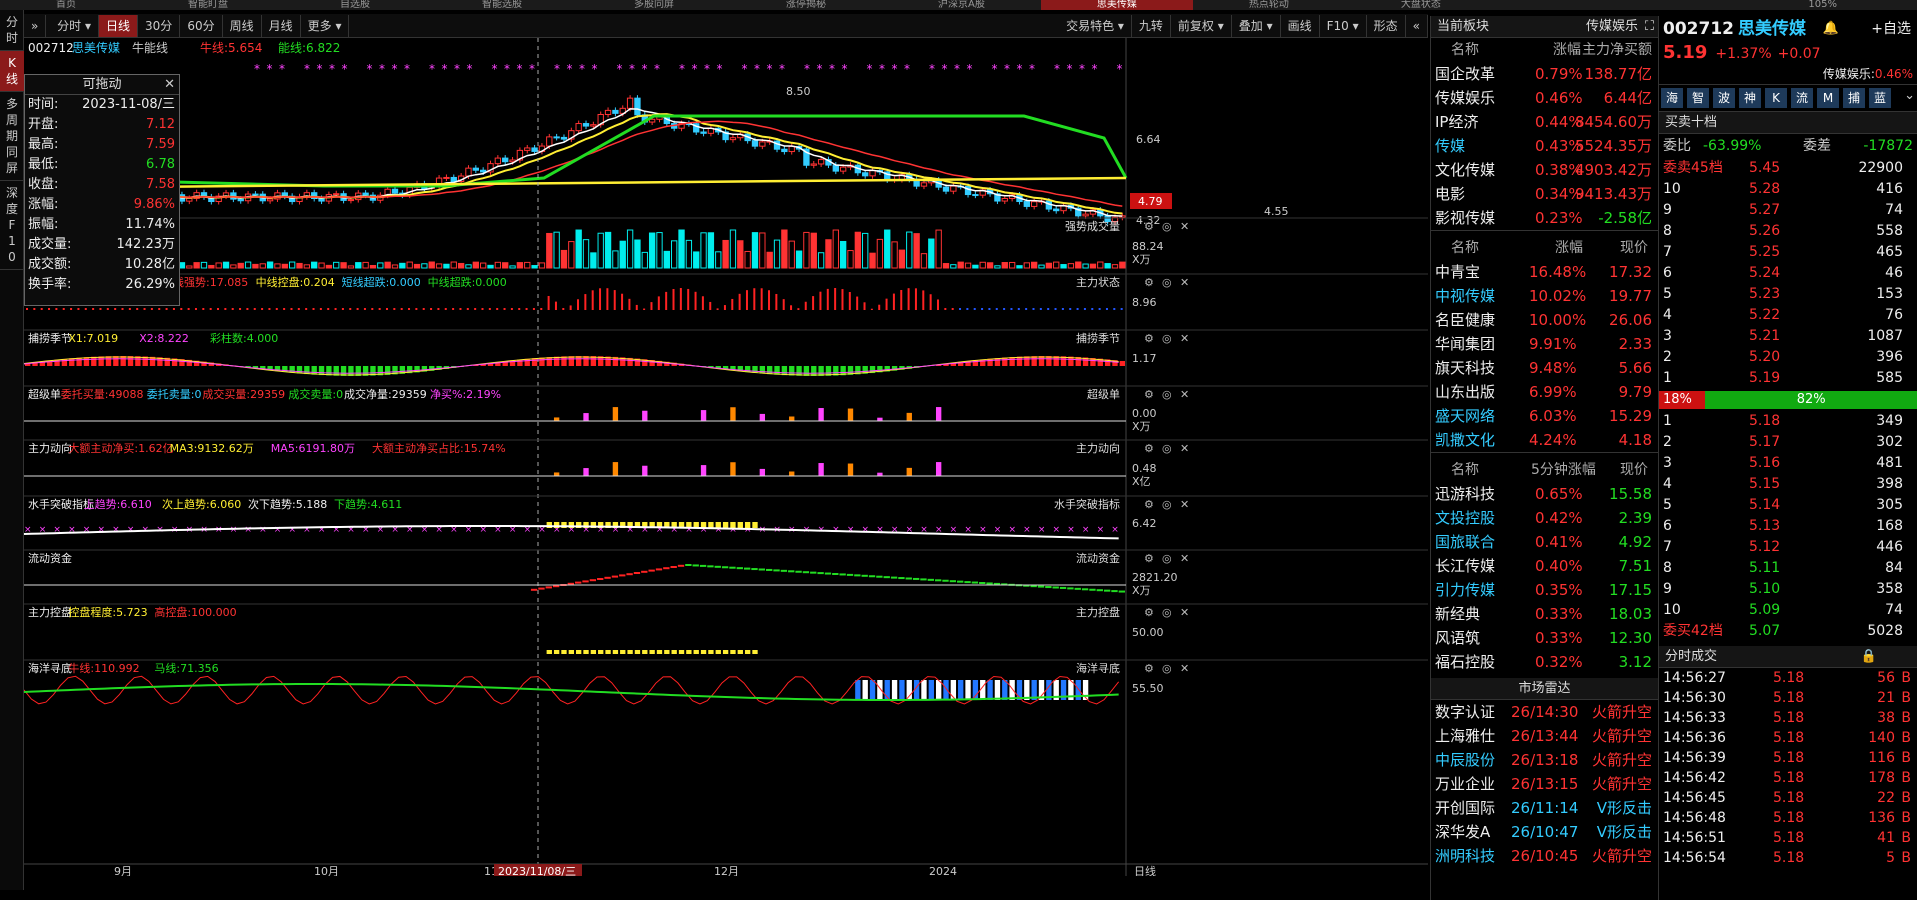 The width and height of the screenshot is (1917, 900). What do you see at coordinates (1544, 368) in the screenshot?
I see `leader-row: 旗天科技 9.48% 5.66` at bounding box center [1544, 368].